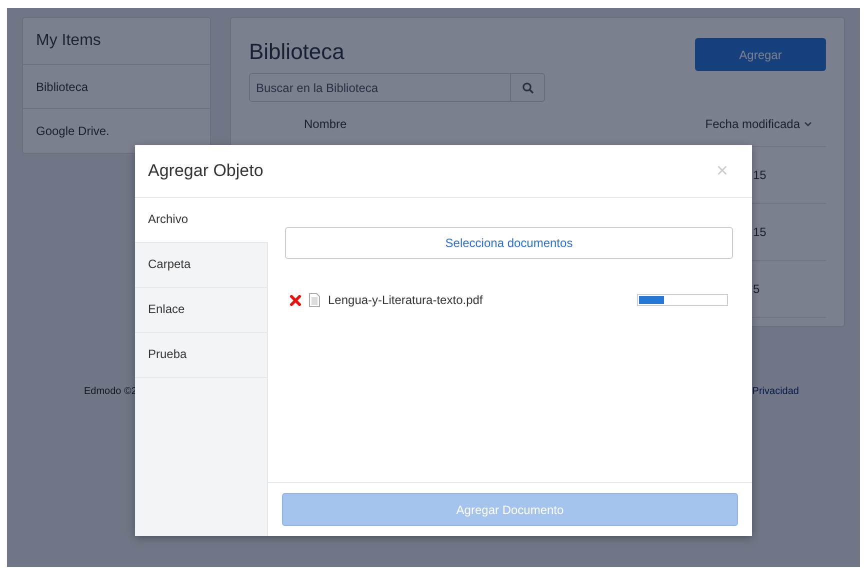  I want to click on sidebar-item: Biblioteca, so click(116, 87).